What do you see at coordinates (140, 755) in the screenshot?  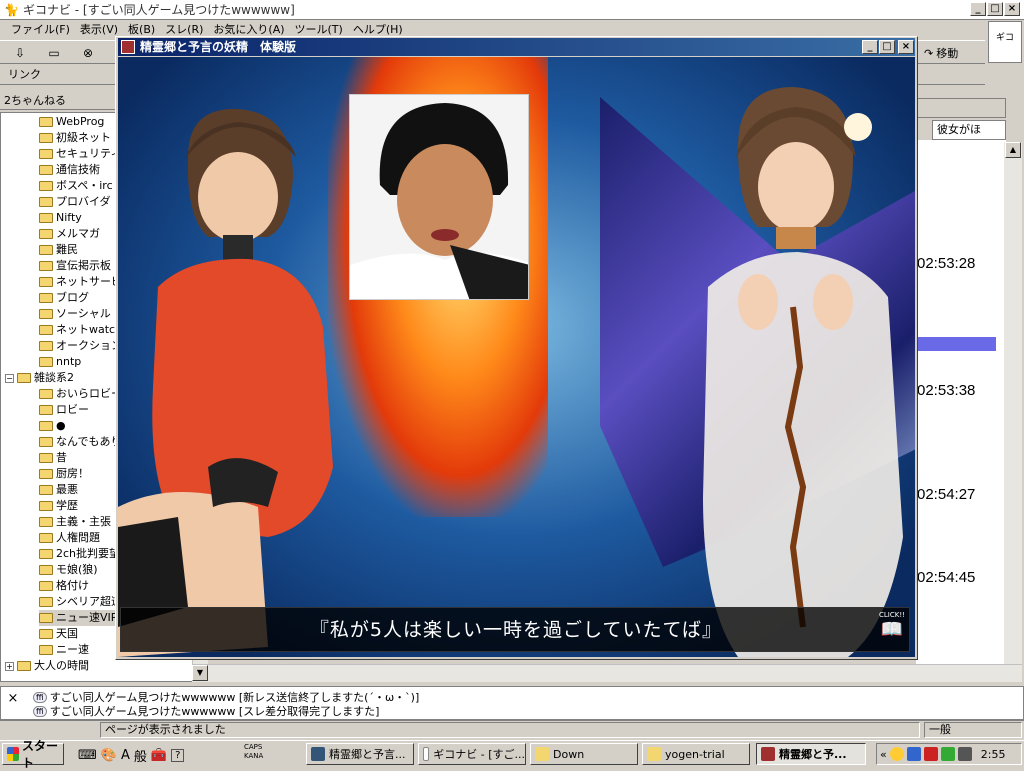 I see `ime-mode-icon: 般` at bounding box center [140, 755].